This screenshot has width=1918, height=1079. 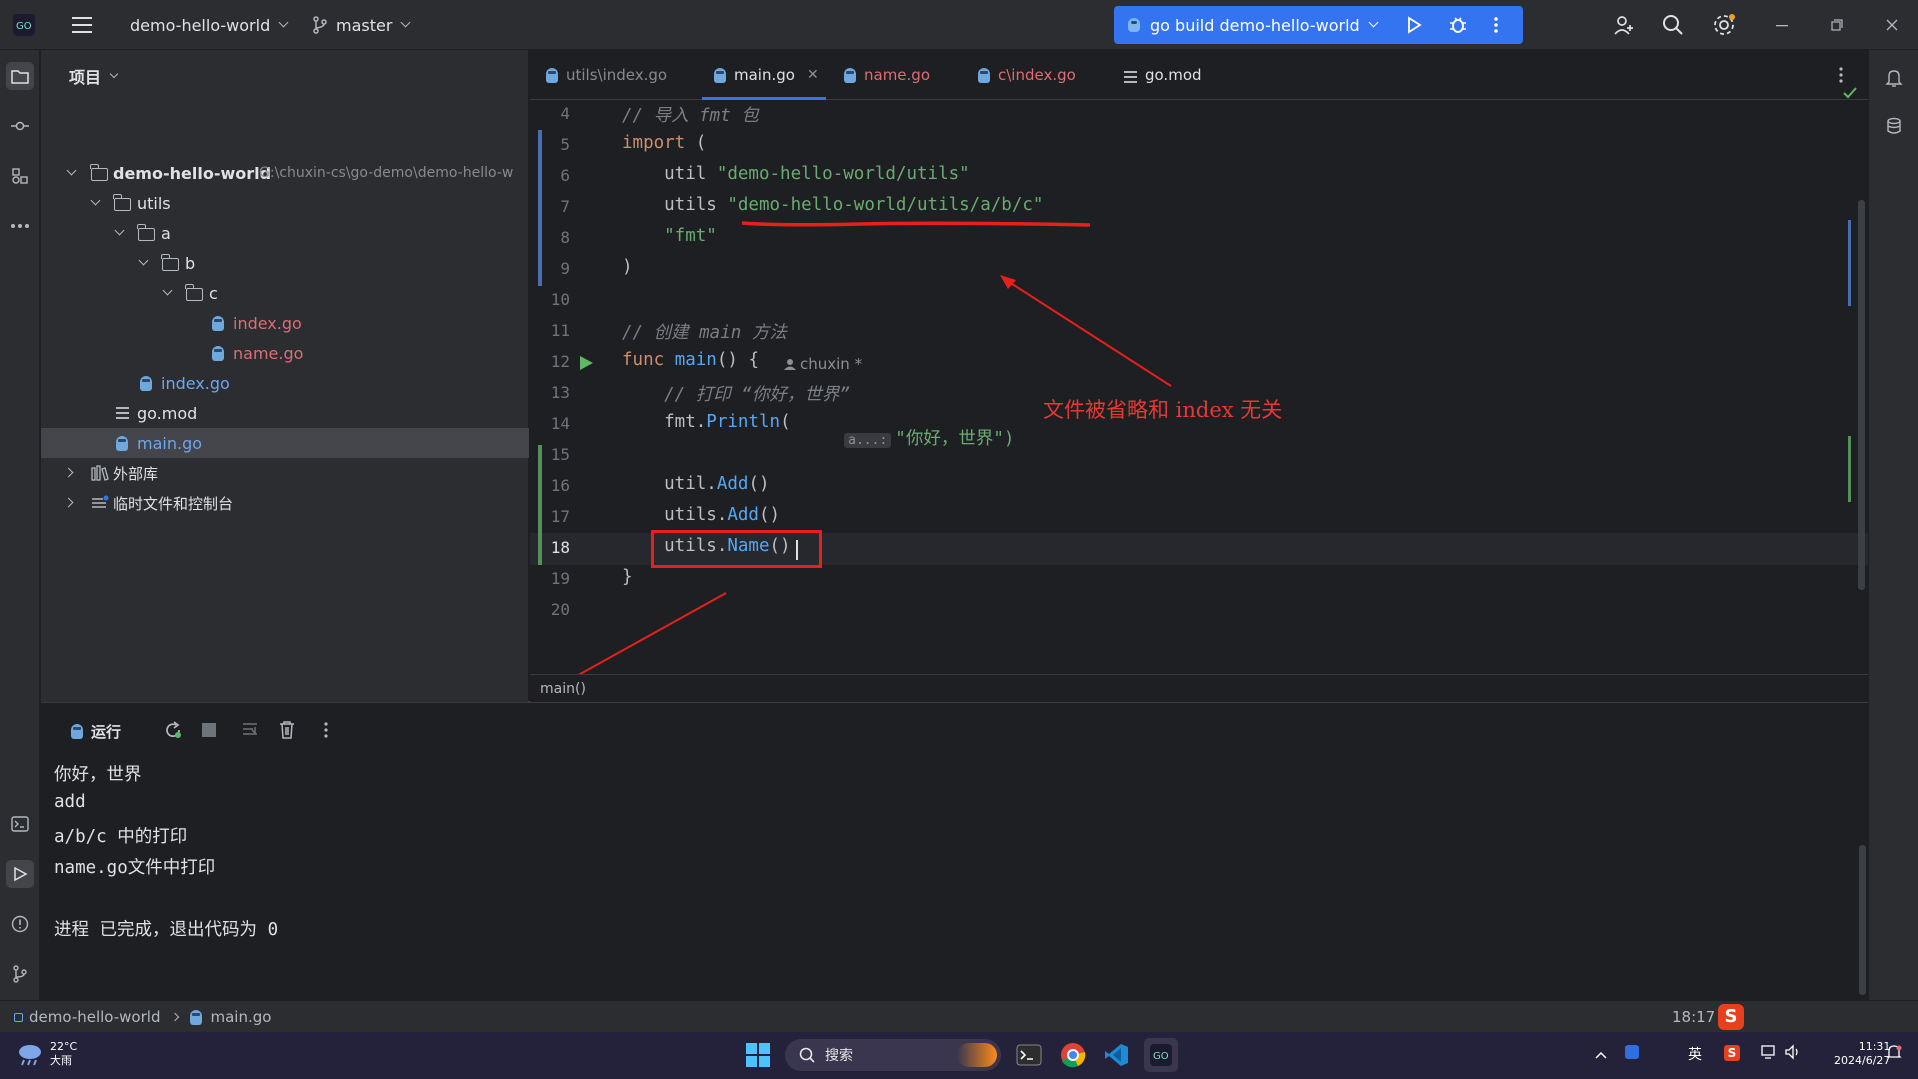 I want to click on tree-file-c-index-go: index.go, so click(x=285, y=323).